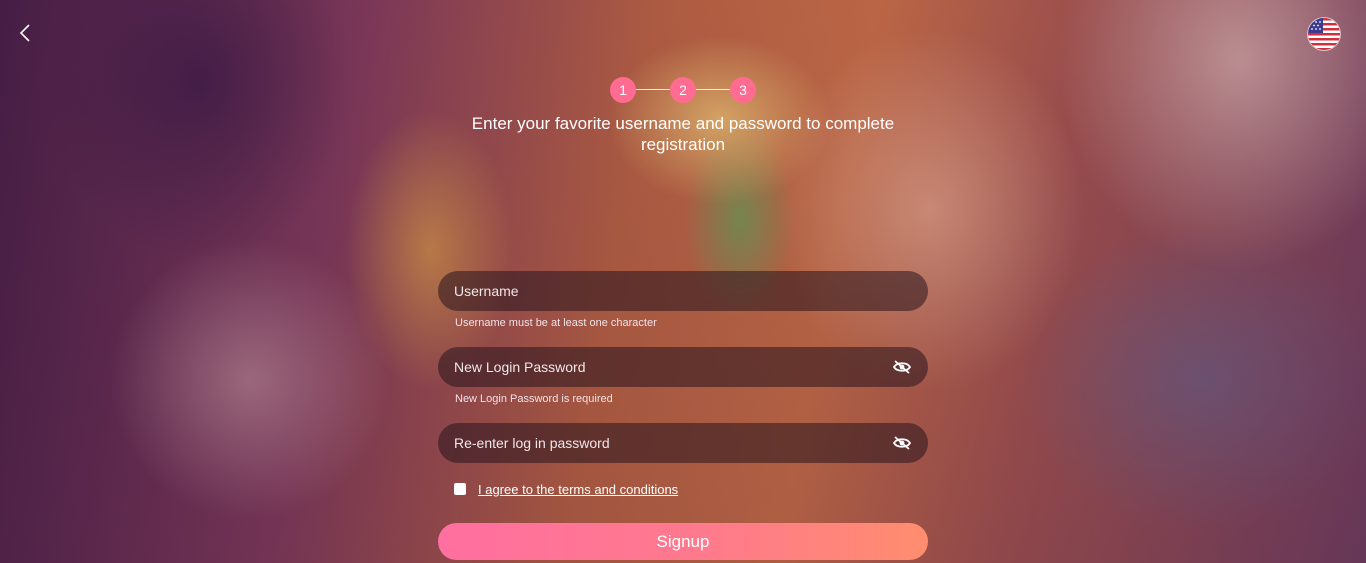  Describe the element at coordinates (673, 367) in the screenshot. I see `password-input` at that location.